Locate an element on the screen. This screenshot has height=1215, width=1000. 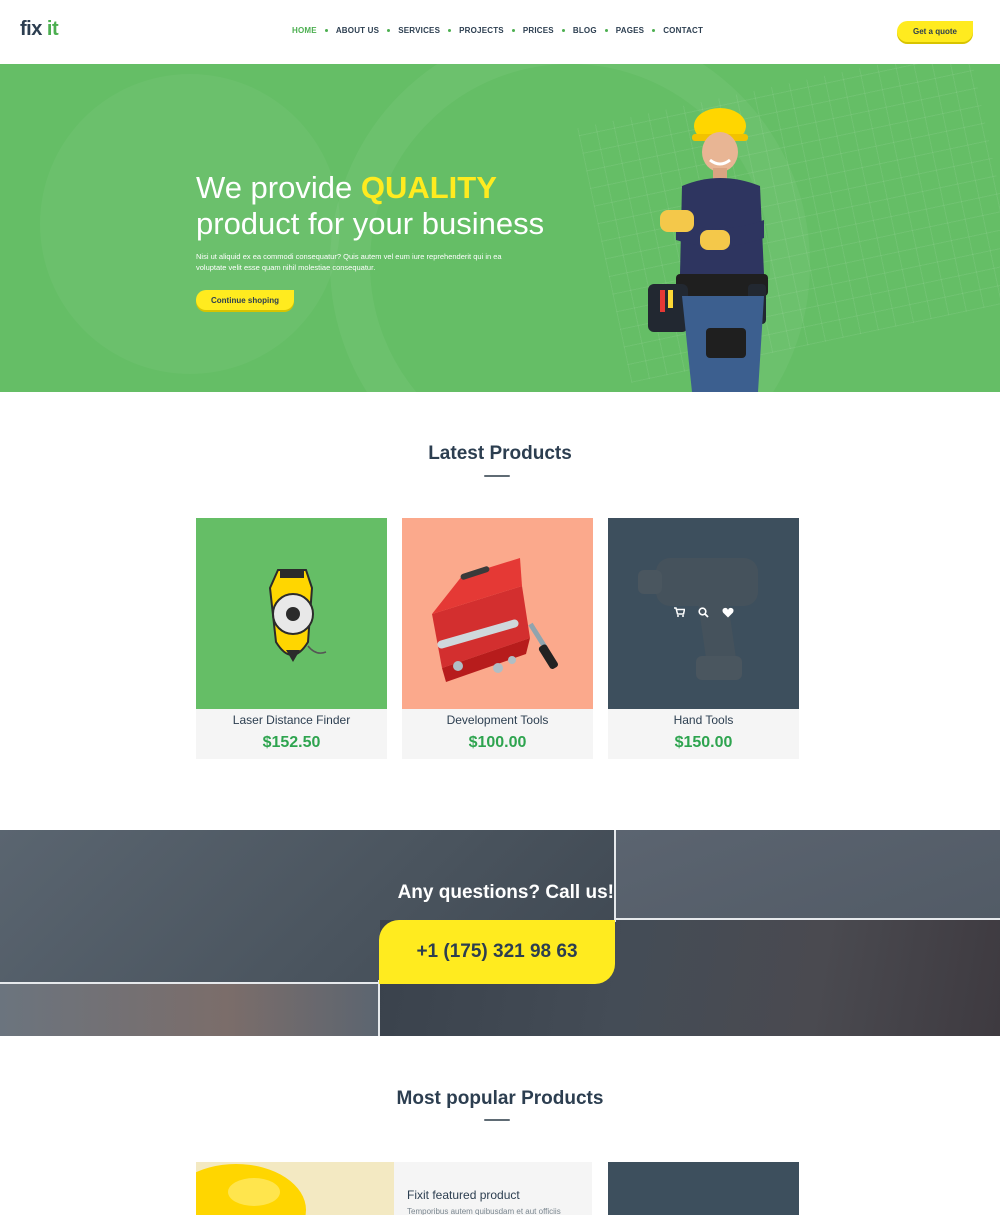
toolbox-image is located at coordinates (495, 620).